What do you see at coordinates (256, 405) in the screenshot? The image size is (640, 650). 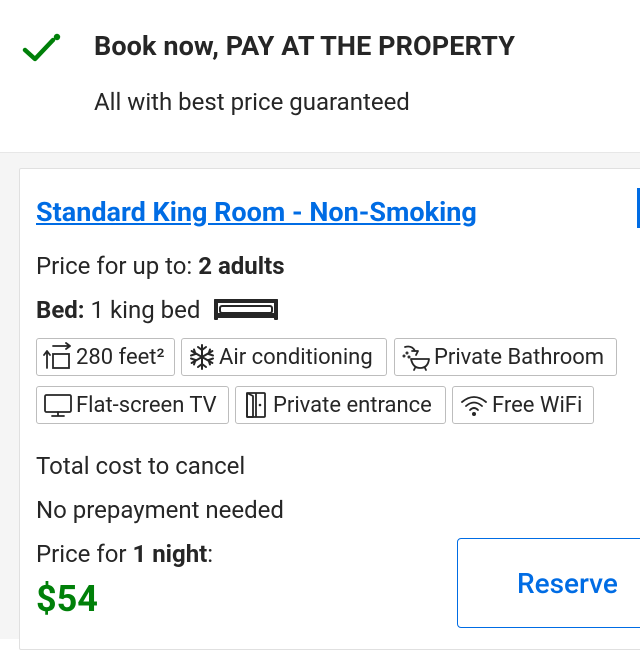 I see `door-icon` at bounding box center [256, 405].